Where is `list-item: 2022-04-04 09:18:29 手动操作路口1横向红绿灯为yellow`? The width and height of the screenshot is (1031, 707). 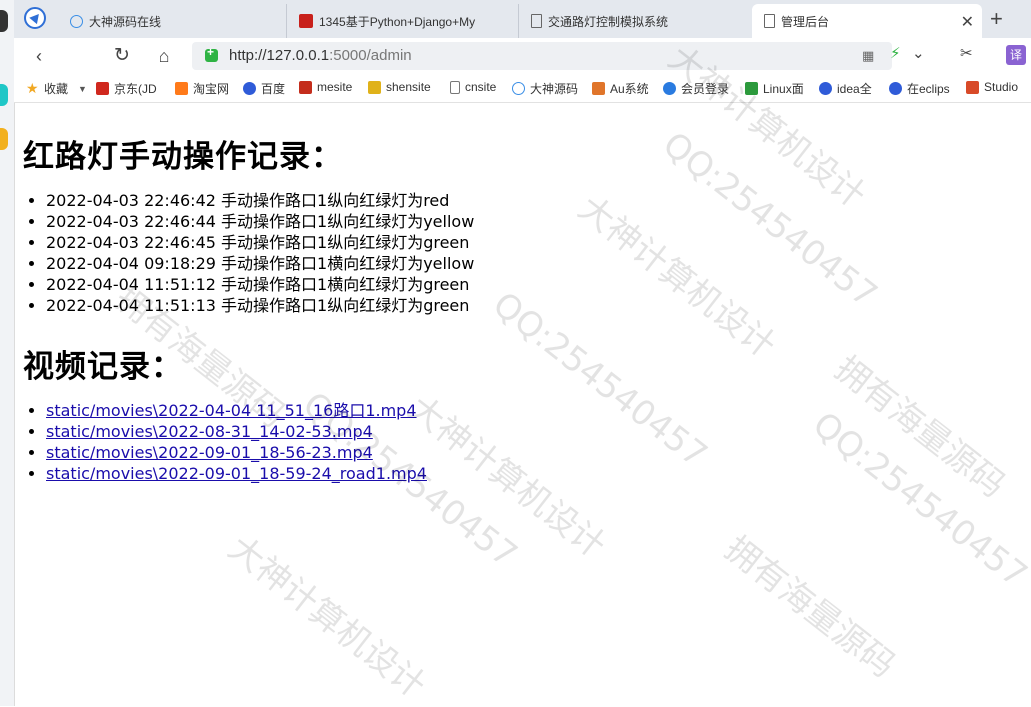 list-item: 2022-04-04 09:18:29 手动操作路口1横向红绿灯为yellow is located at coordinates (260, 263).